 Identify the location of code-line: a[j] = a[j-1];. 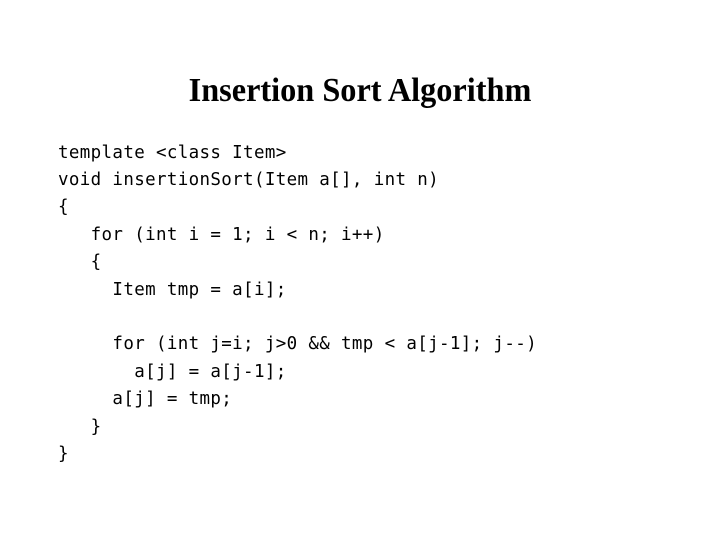
(172, 371).